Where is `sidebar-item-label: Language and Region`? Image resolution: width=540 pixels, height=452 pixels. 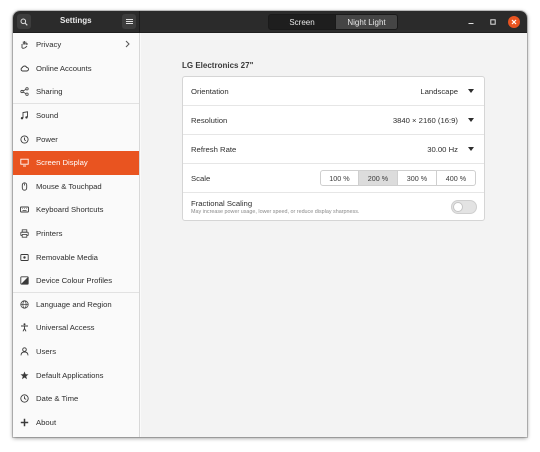
sidebar-item-label: Language and Region is located at coordinates (74, 304).